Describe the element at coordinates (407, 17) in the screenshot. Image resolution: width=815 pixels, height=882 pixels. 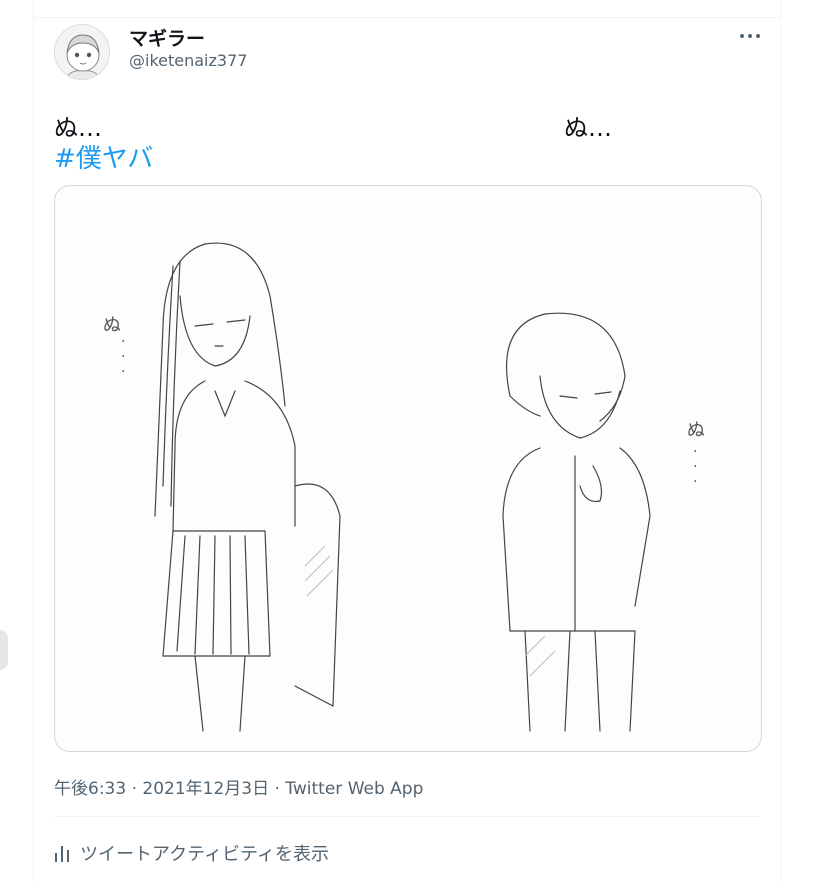
I see `divider-top` at that location.